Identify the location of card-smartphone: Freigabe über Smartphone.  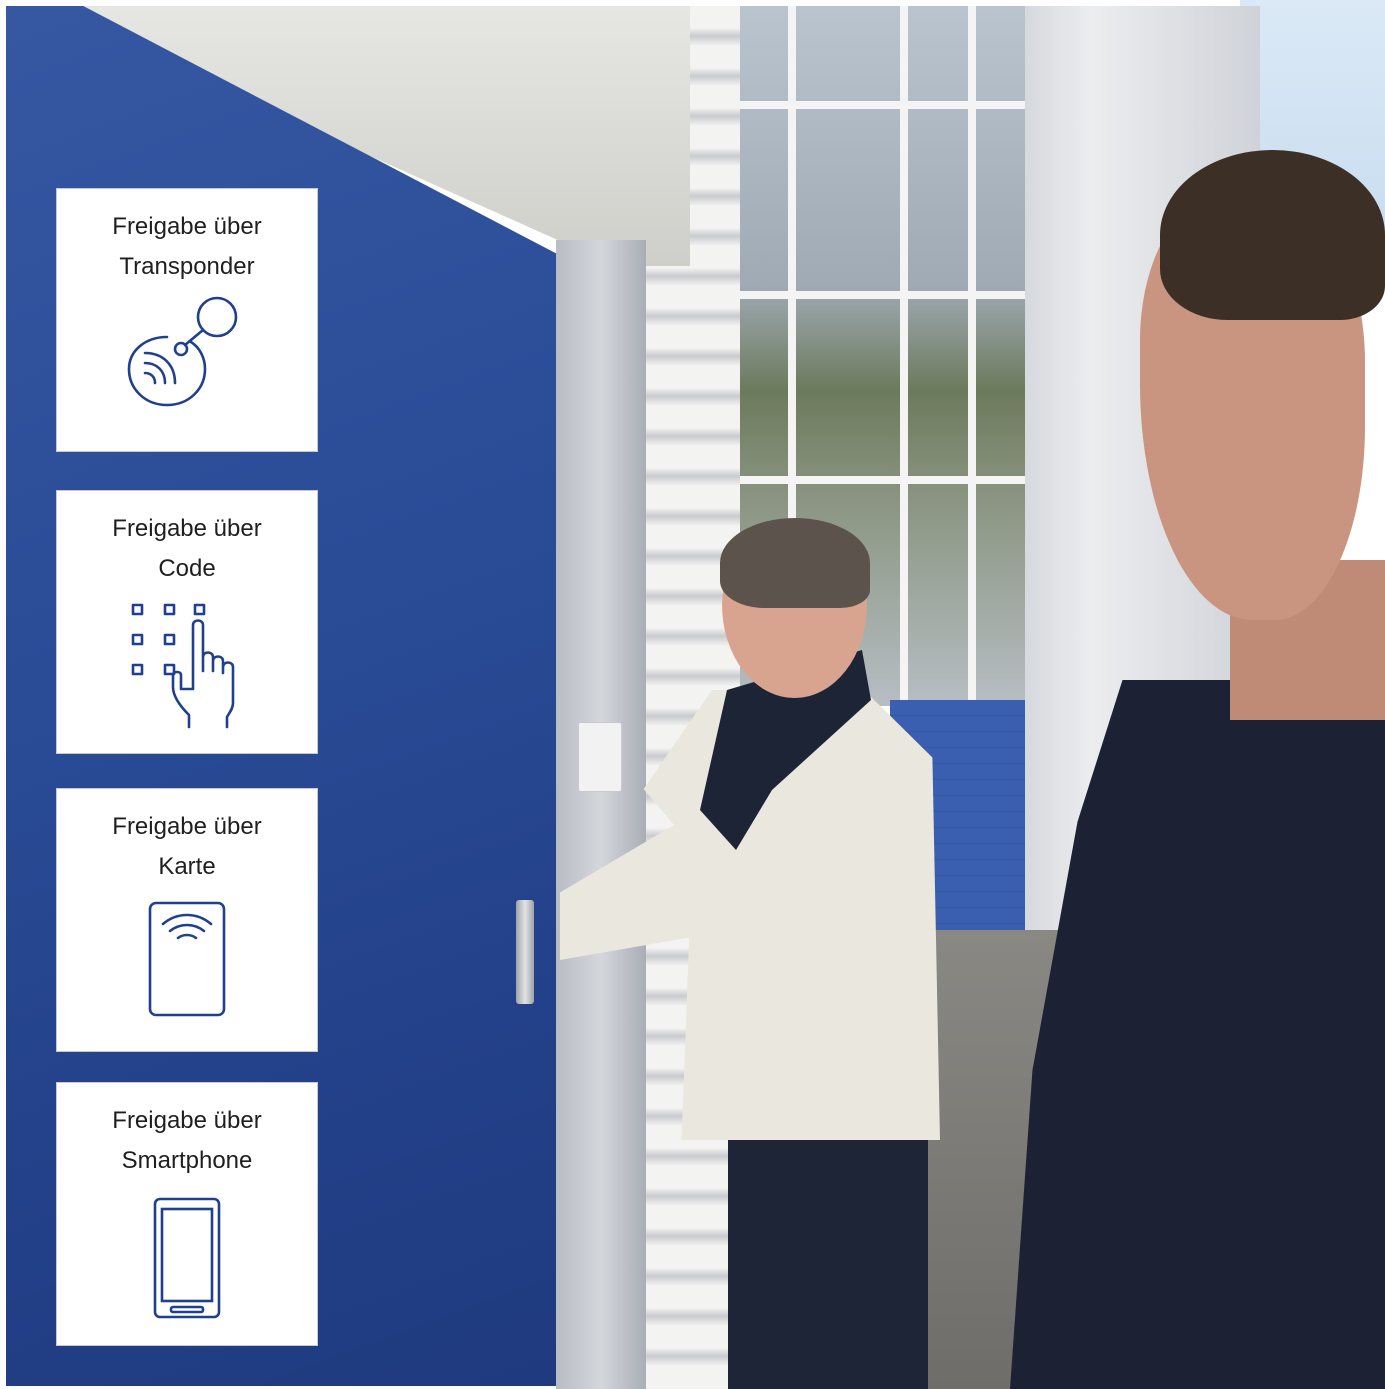
(187, 1214).